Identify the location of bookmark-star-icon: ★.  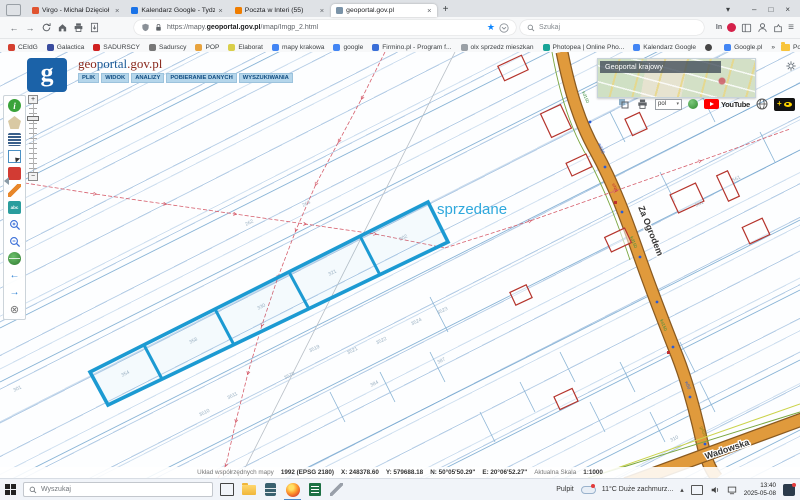
(491, 27).